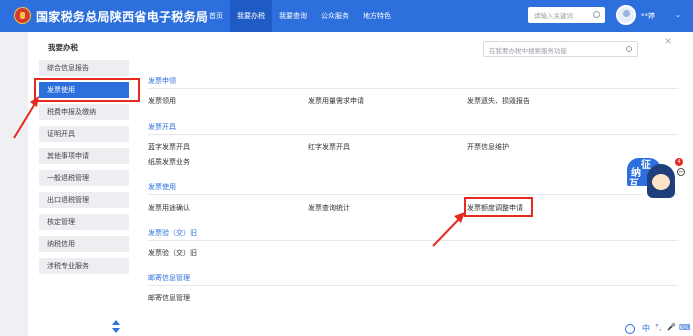 Image resolution: width=693 pixels, height=336 pixels. I want to click on user-name: **婷, so click(648, 16).